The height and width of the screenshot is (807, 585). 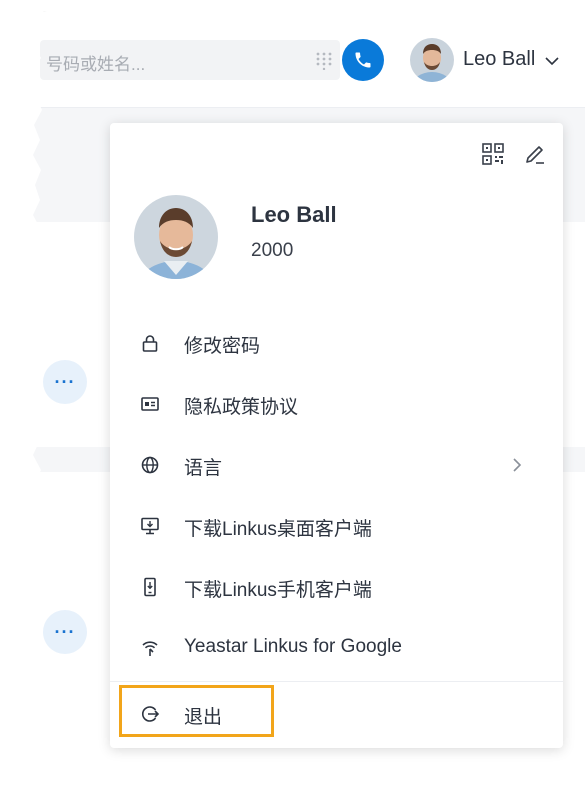 I want to click on mobile-download-icon, so click(x=150, y=587).